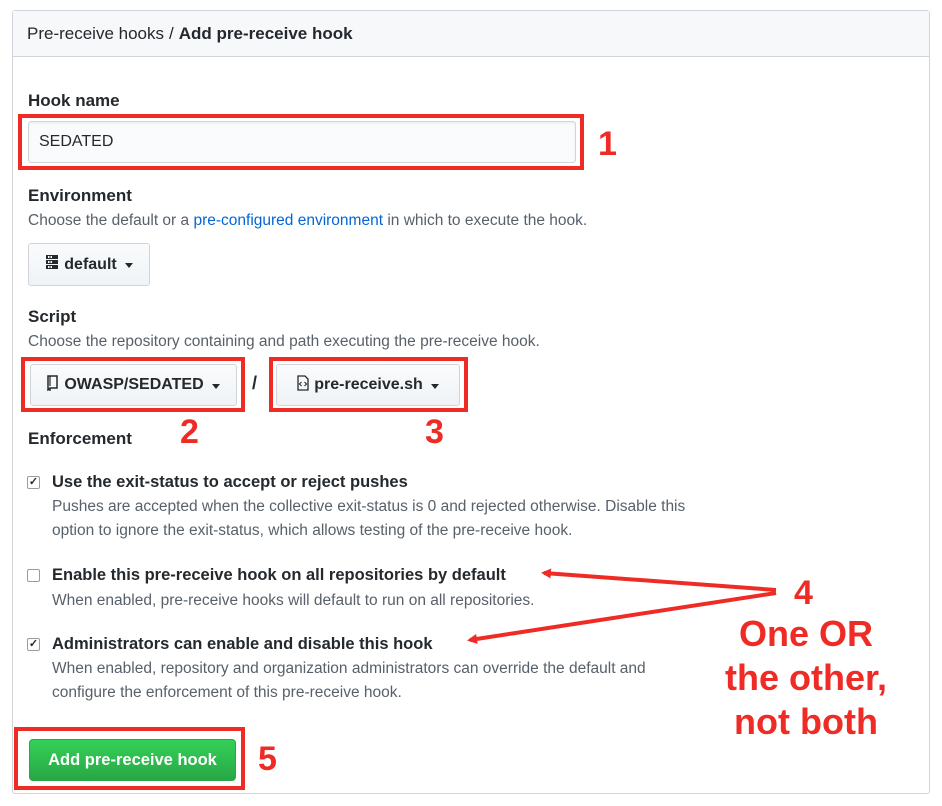 The width and height of the screenshot is (942, 806). I want to click on annotation-number-3: 3, so click(434, 432).